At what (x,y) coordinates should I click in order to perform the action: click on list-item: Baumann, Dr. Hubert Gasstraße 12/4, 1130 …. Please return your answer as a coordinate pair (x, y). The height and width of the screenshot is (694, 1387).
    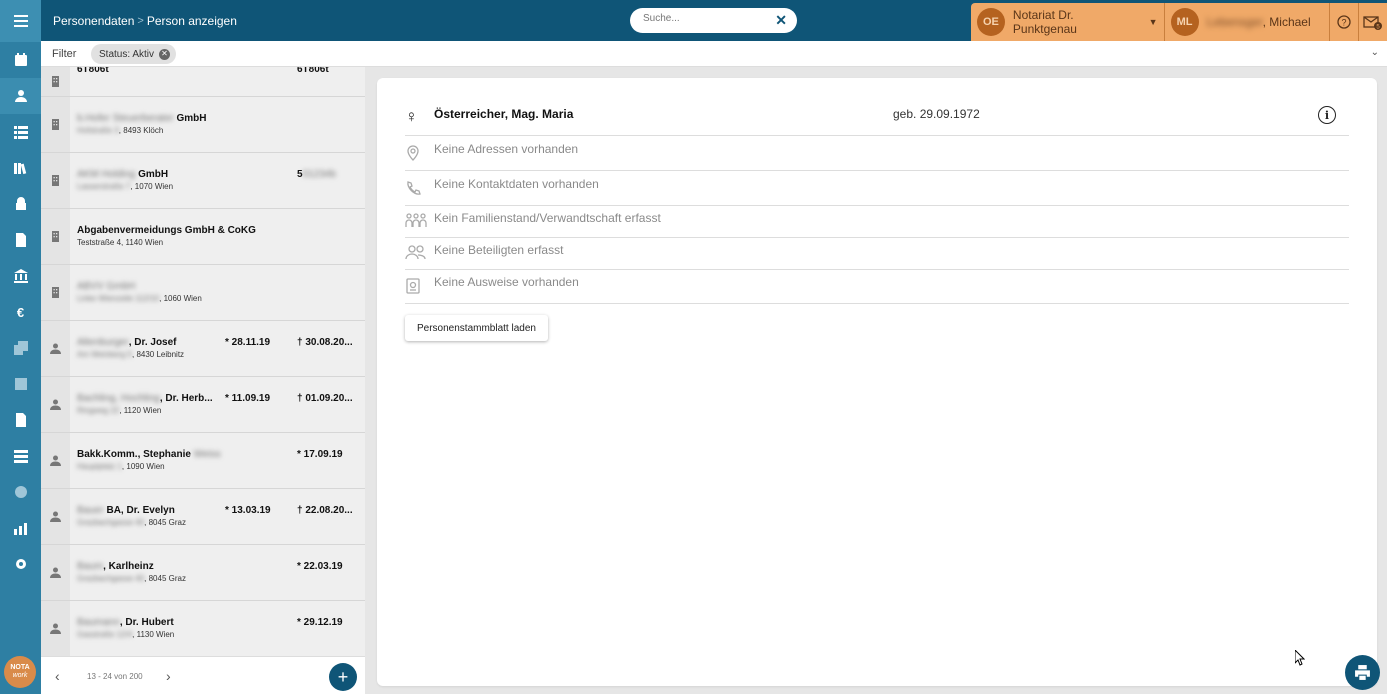
    Looking at the image, I should click on (203, 628).